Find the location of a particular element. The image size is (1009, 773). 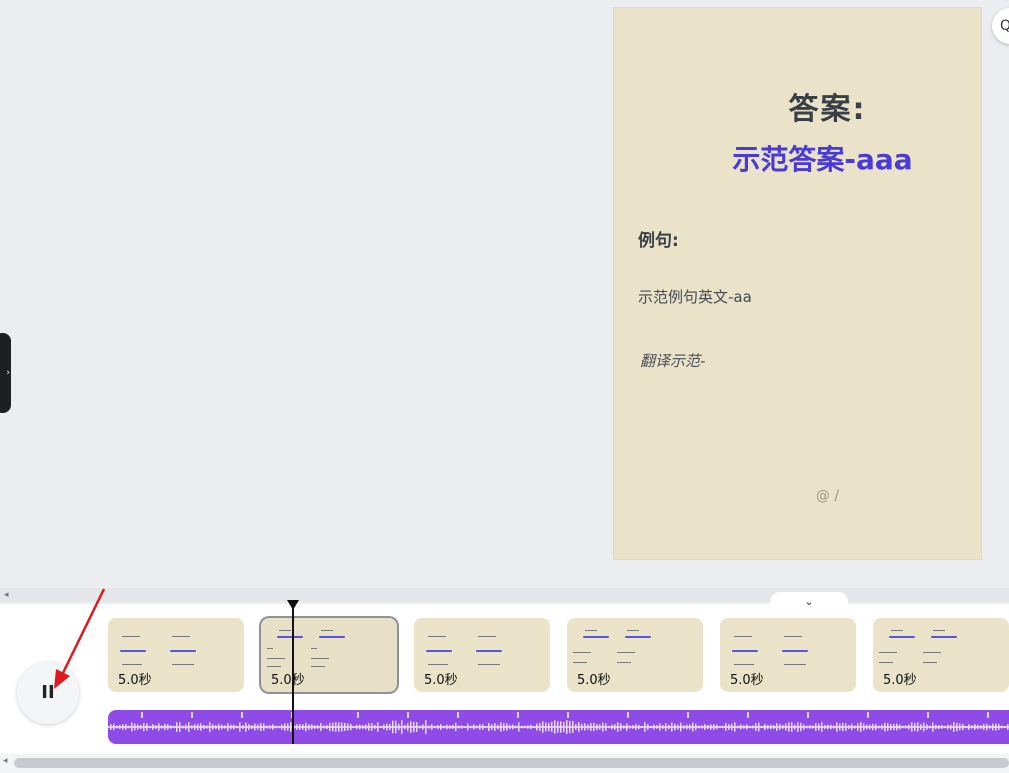

timeline-scrollbar: ◂ is located at coordinates (504, 763).